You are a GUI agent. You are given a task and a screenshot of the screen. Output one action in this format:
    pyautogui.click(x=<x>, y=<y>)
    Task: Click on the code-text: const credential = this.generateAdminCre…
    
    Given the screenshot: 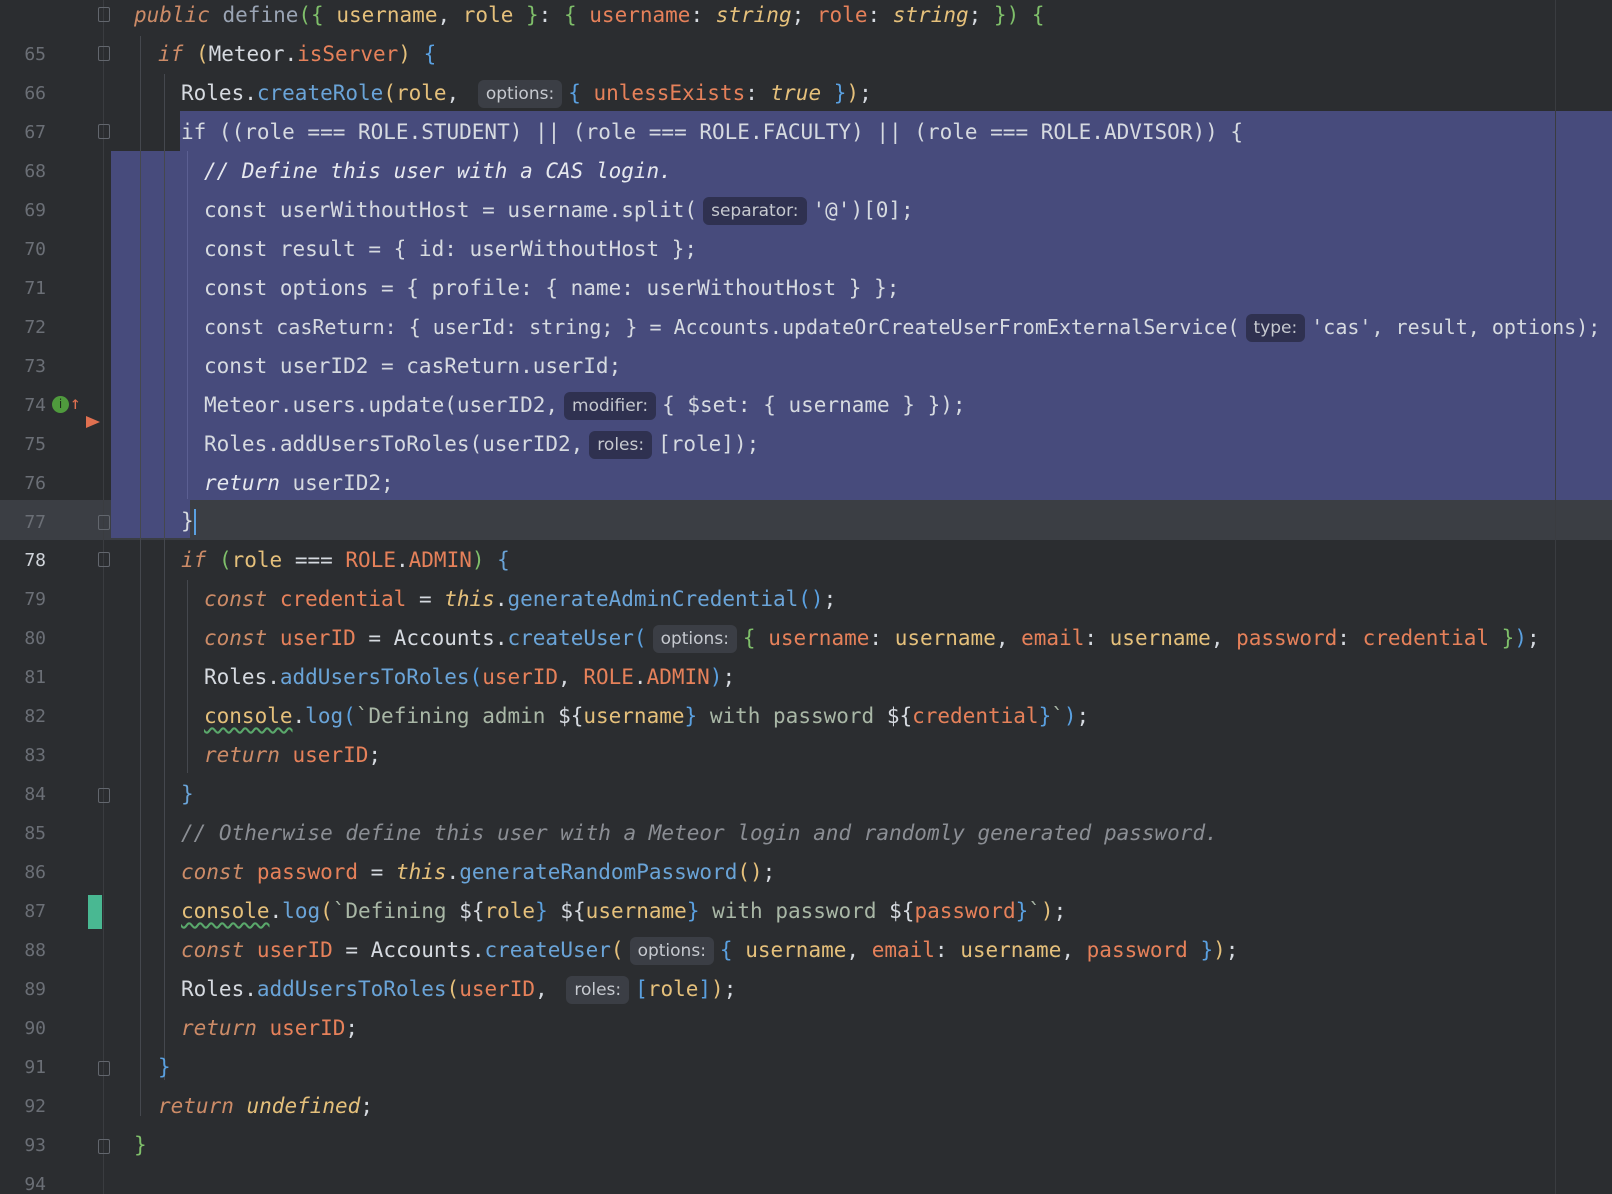 What is the action you would take?
    pyautogui.click(x=520, y=599)
    